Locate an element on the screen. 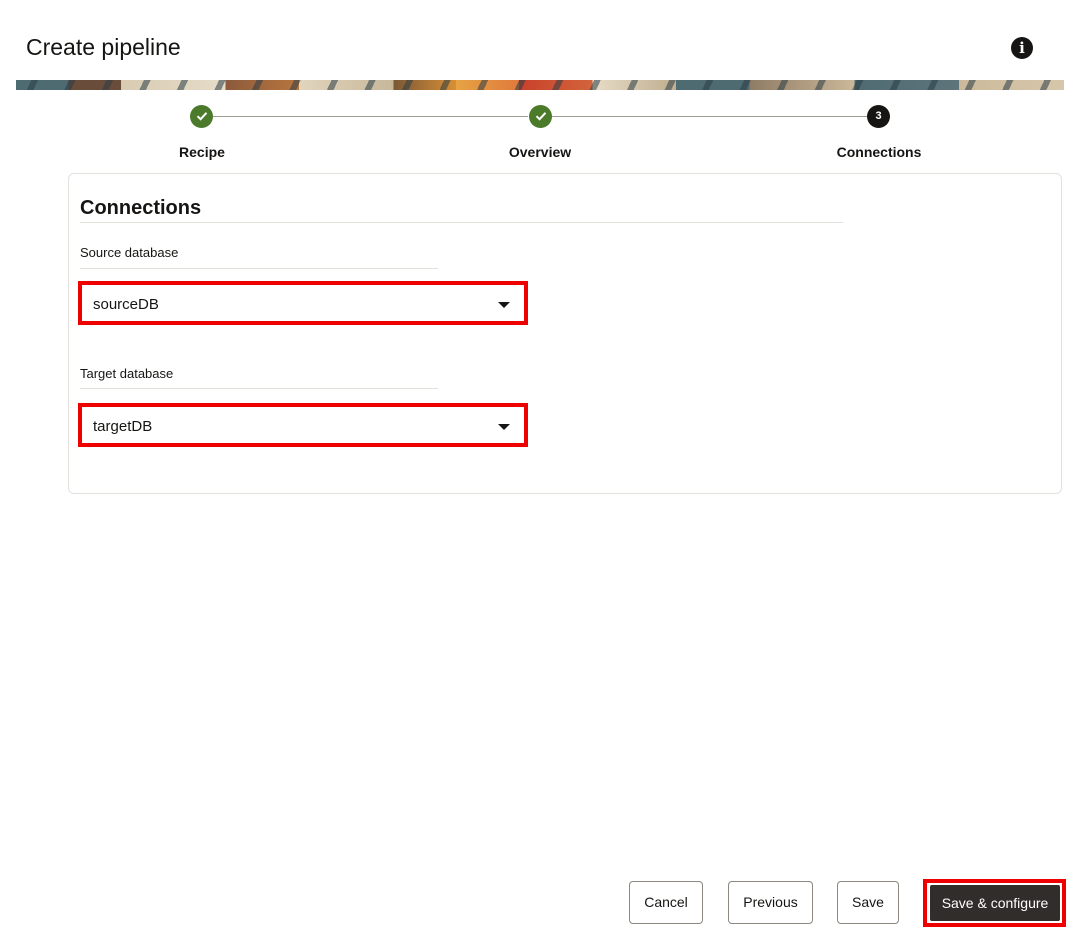  step-recipe is located at coordinates (201, 116).